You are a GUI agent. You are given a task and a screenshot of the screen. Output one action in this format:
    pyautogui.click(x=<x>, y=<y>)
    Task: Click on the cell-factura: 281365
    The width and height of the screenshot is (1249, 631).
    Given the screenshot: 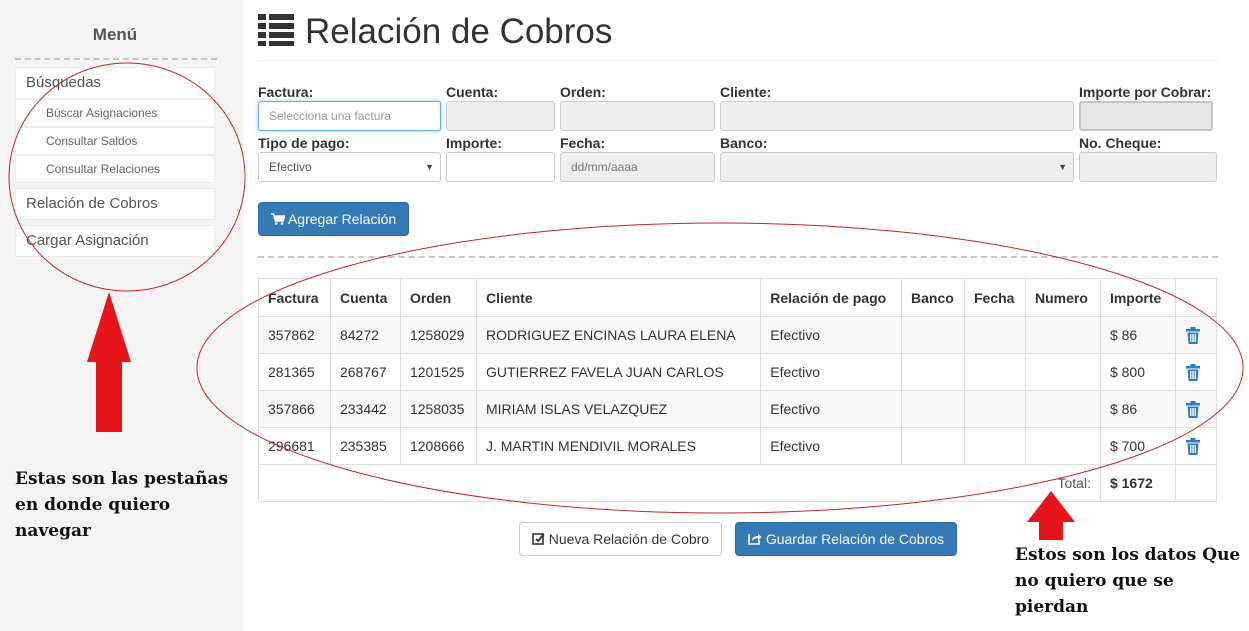 What is the action you would take?
    pyautogui.click(x=294, y=372)
    